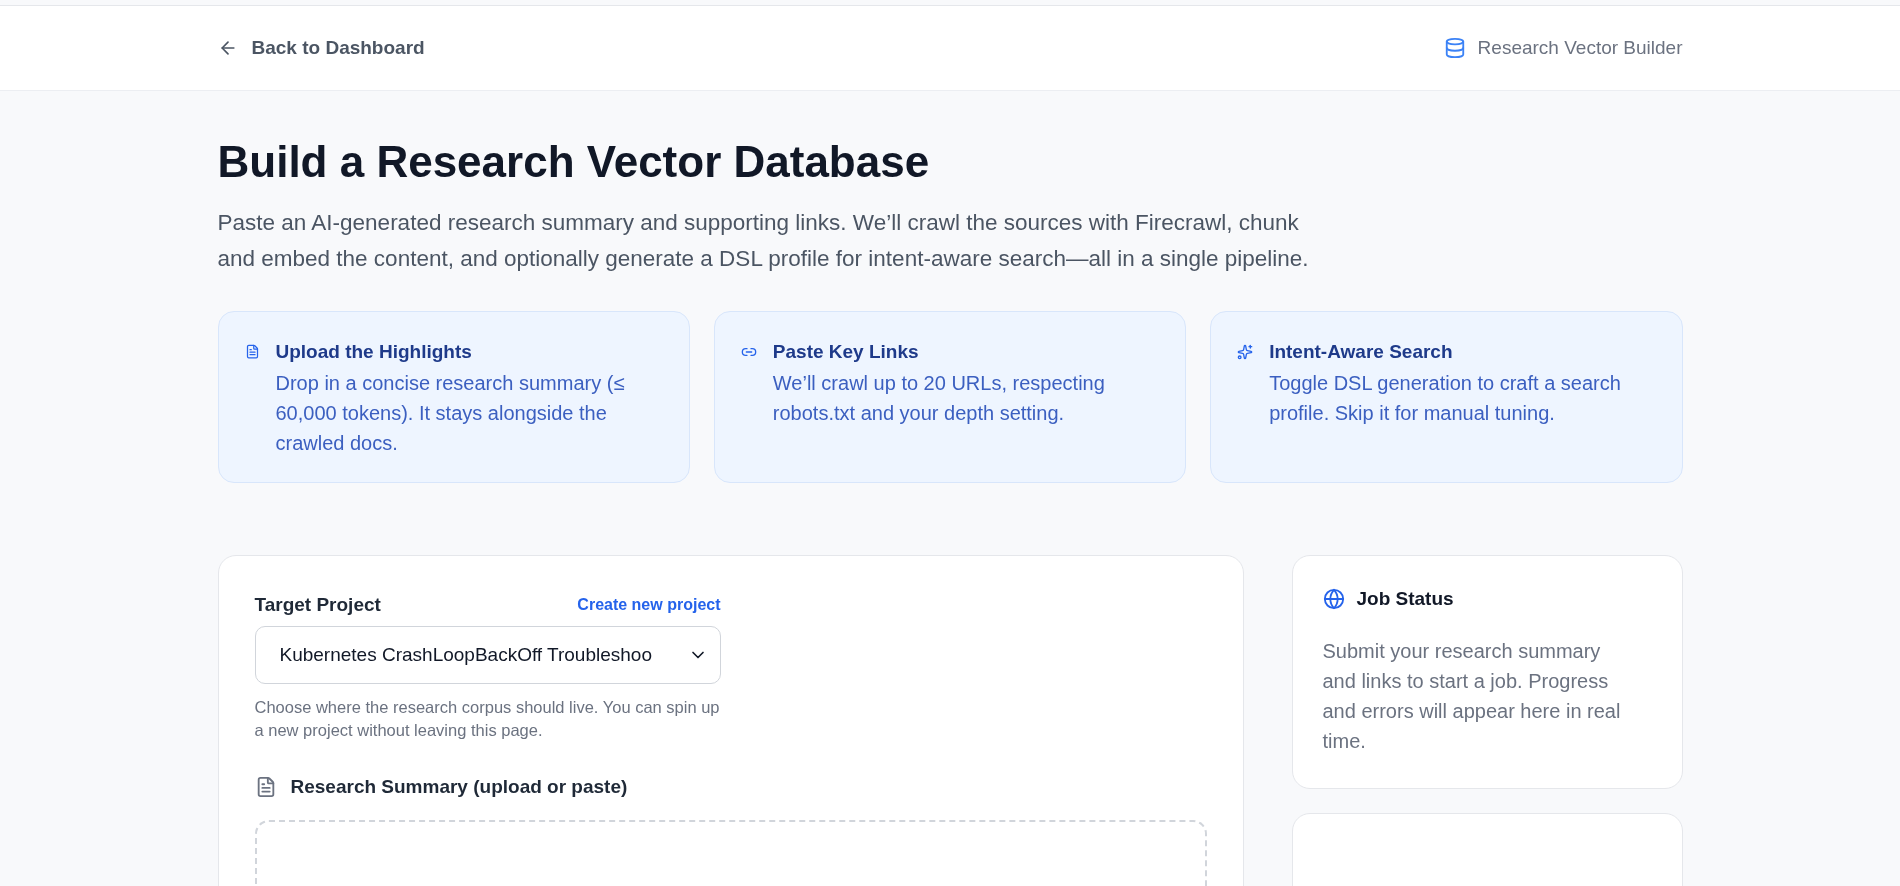  I want to click on section-label: Research Summary (upload or paste), so click(459, 787).